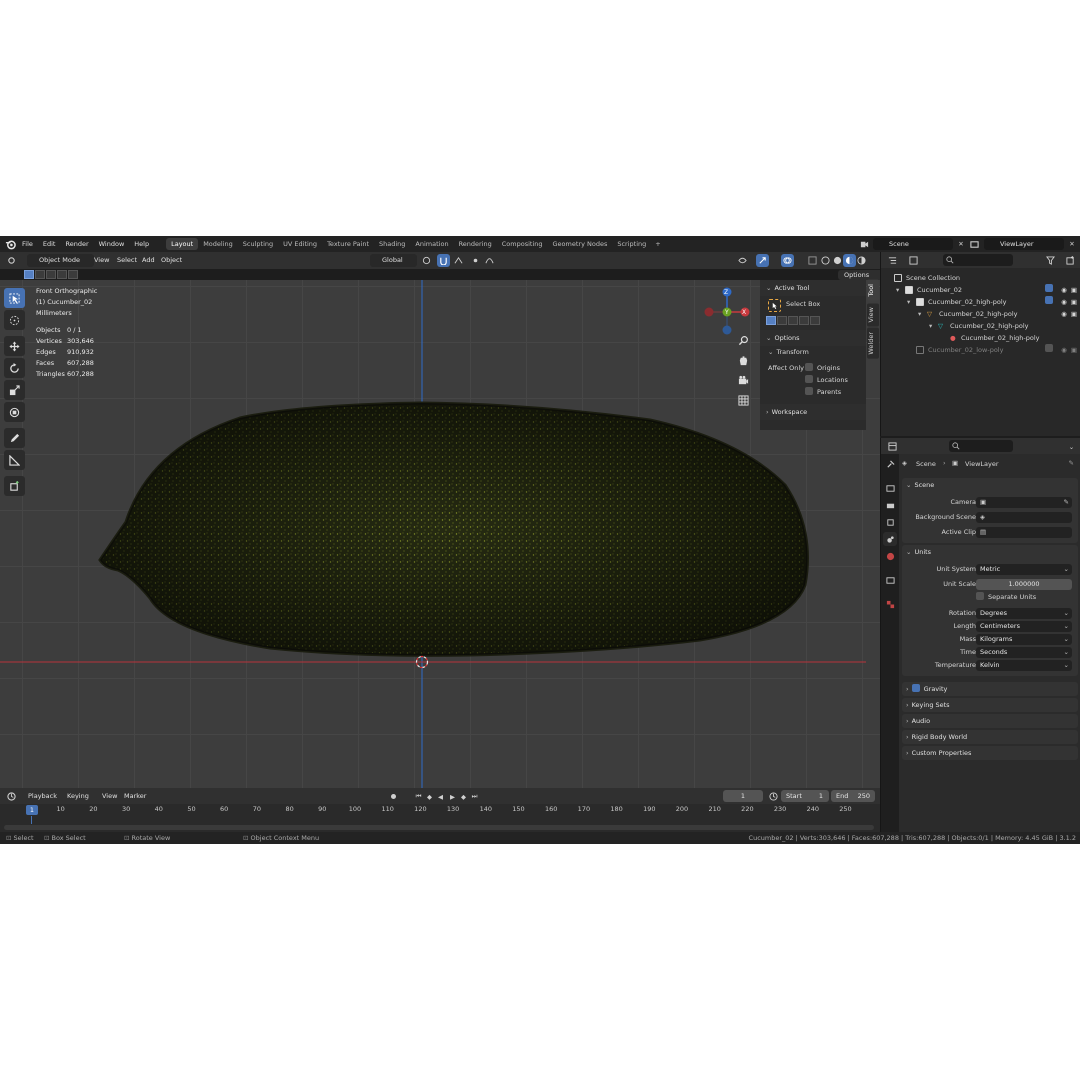  Describe the element at coordinates (743, 400) in the screenshot. I see `ortho-grid-icon` at that location.